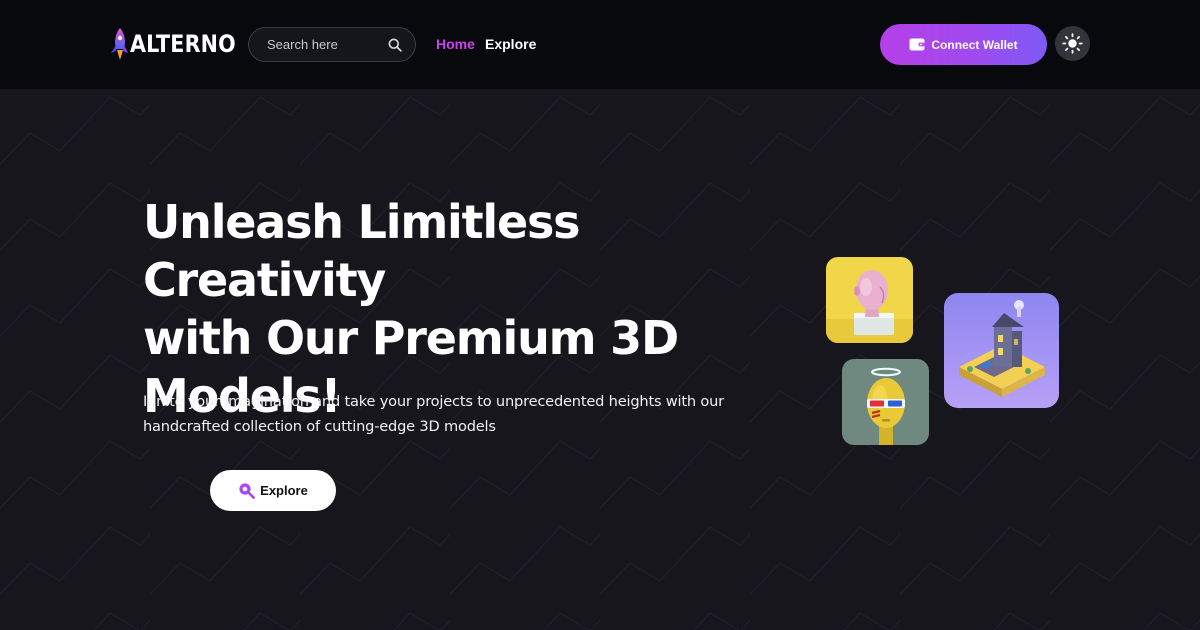  I want to click on search-box, so click(332, 44).